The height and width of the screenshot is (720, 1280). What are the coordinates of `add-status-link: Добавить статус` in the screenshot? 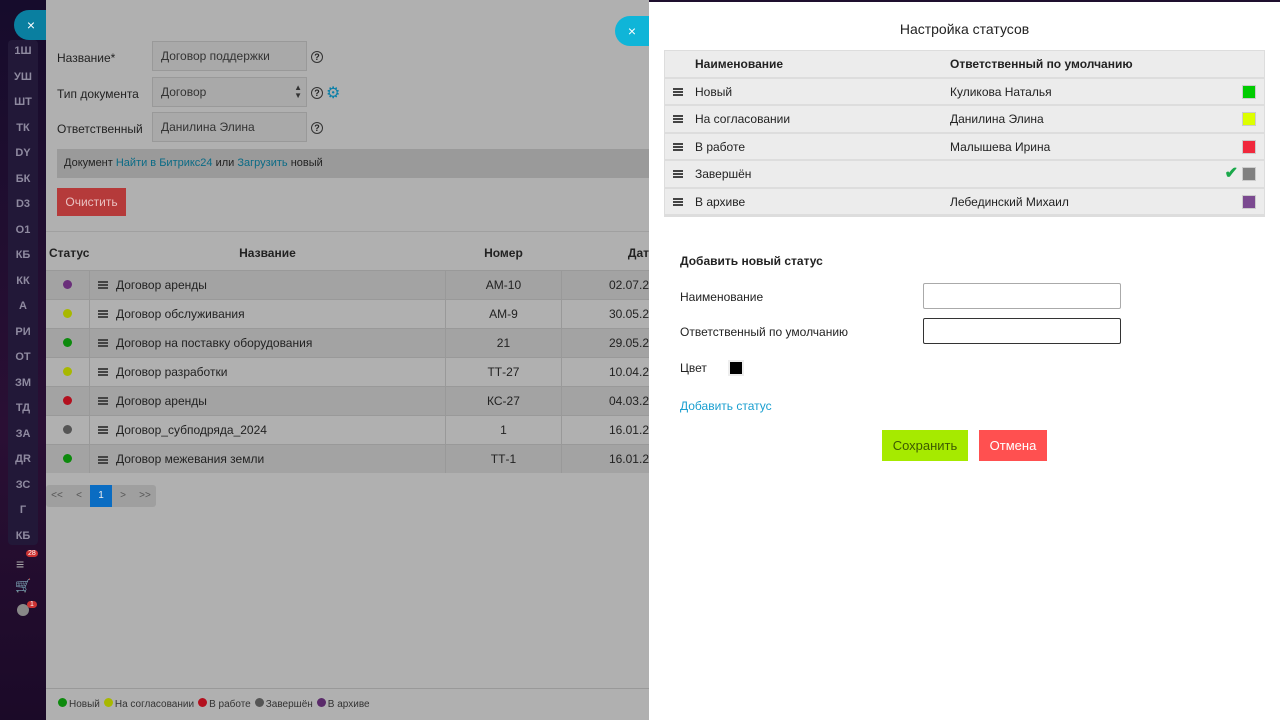 It's located at (726, 406).